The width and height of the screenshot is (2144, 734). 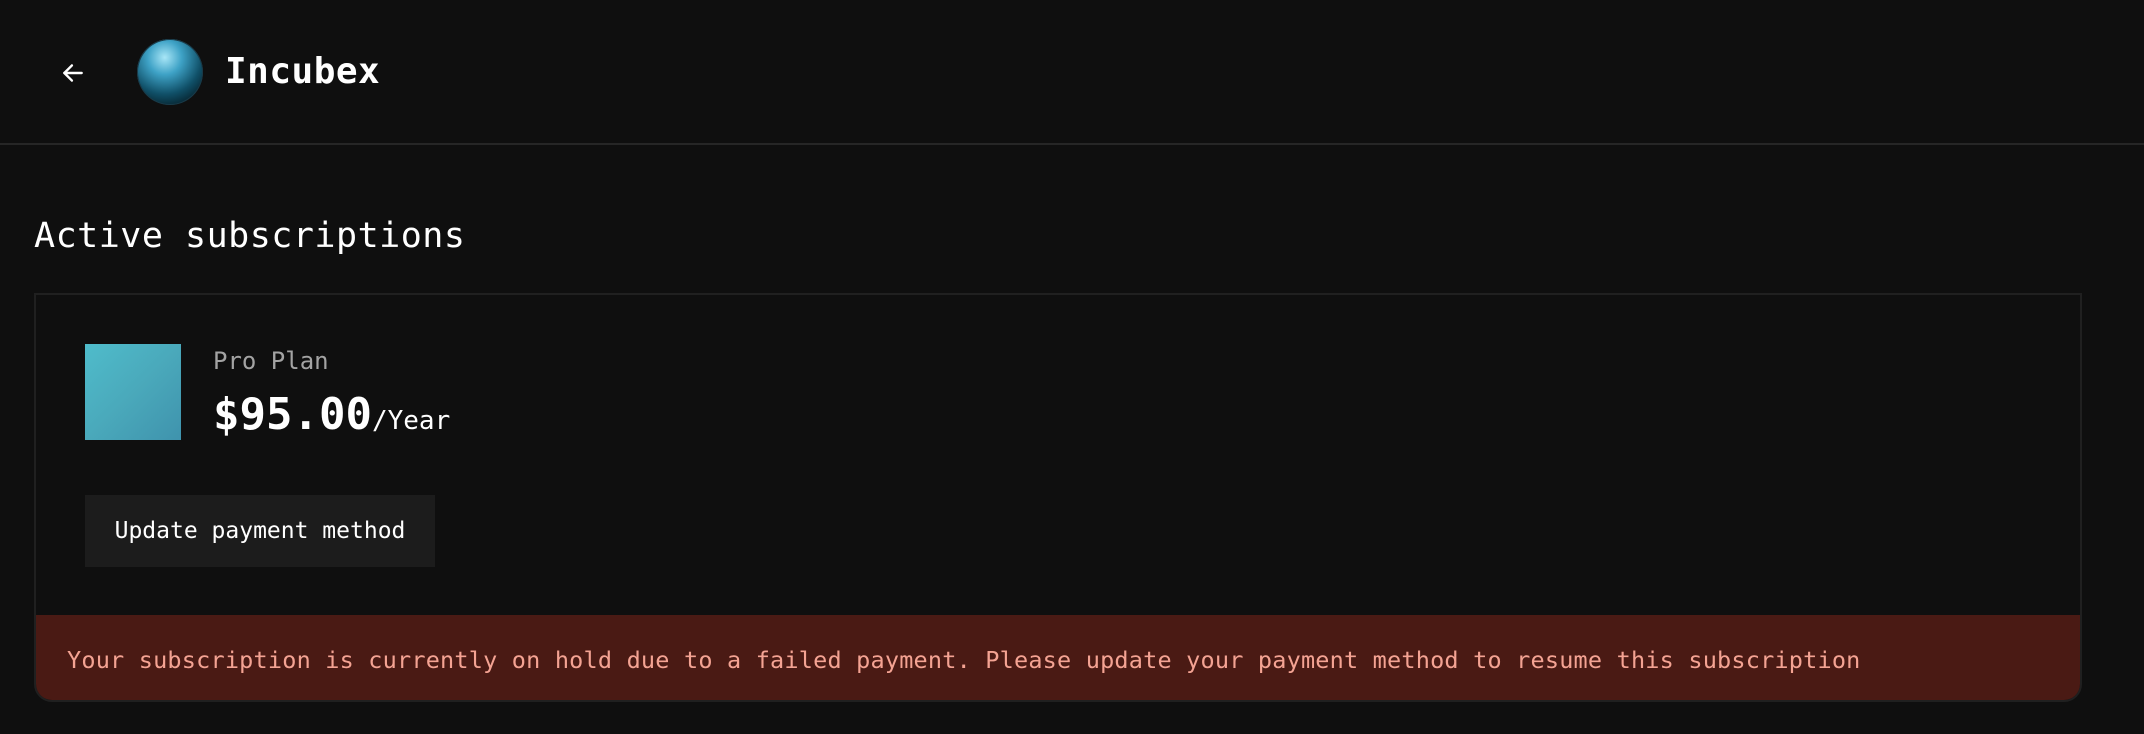 What do you see at coordinates (411, 421) in the screenshot?
I see `billing-period: /Year` at bounding box center [411, 421].